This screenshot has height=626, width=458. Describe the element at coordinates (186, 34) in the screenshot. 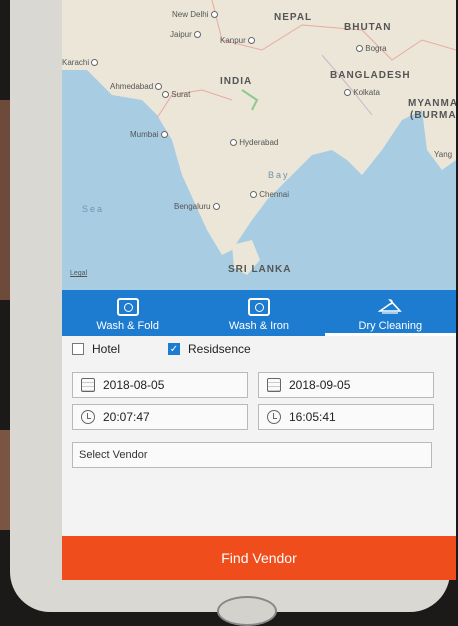

I see `map-label-city: Jaipur` at that location.